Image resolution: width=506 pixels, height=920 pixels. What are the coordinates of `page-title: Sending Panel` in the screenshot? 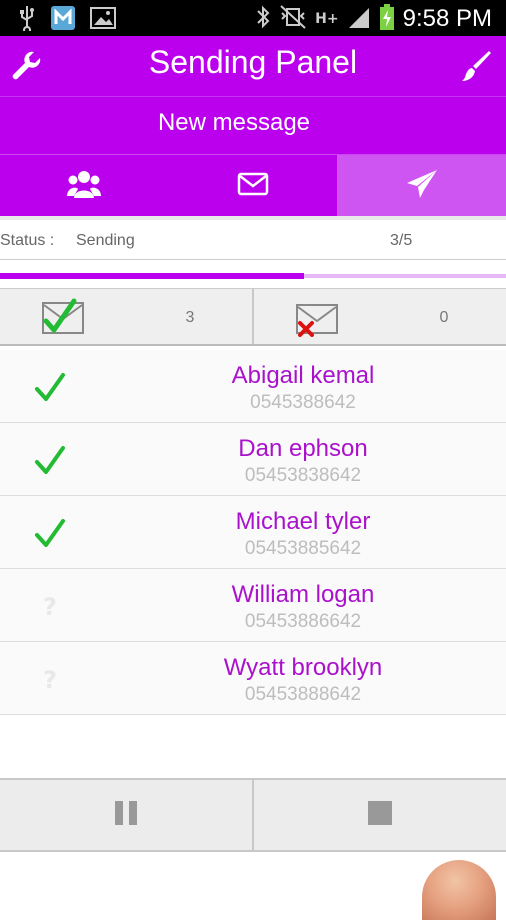 It's located at (253, 62).